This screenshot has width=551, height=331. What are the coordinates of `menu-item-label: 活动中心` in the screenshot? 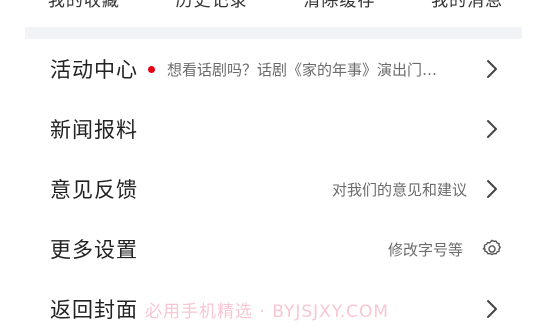 It's located at (94, 70).